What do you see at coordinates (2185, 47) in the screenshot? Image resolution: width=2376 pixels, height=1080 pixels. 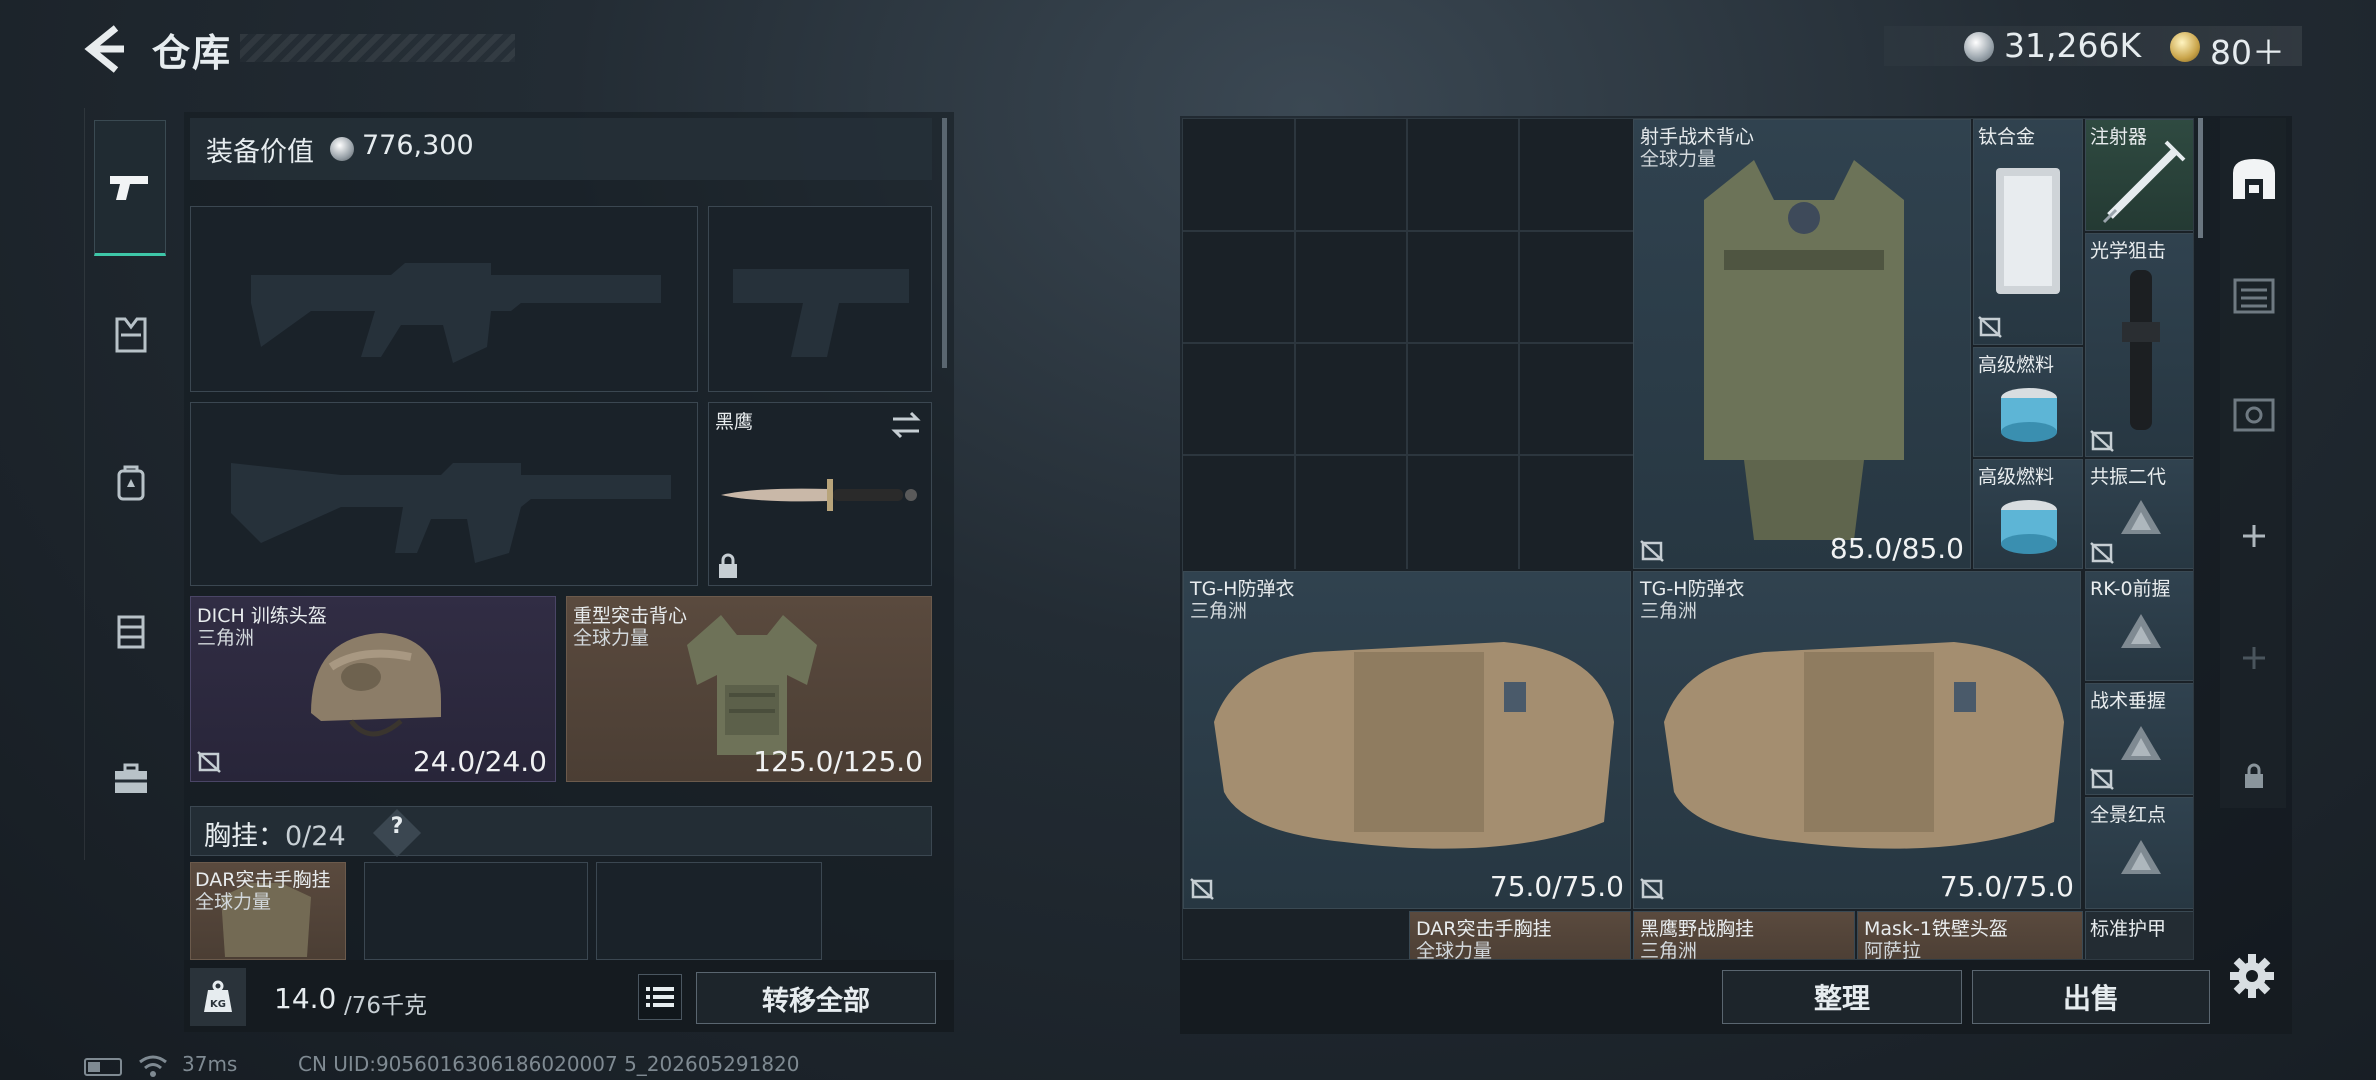 I see `gold-coin-icon` at bounding box center [2185, 47].